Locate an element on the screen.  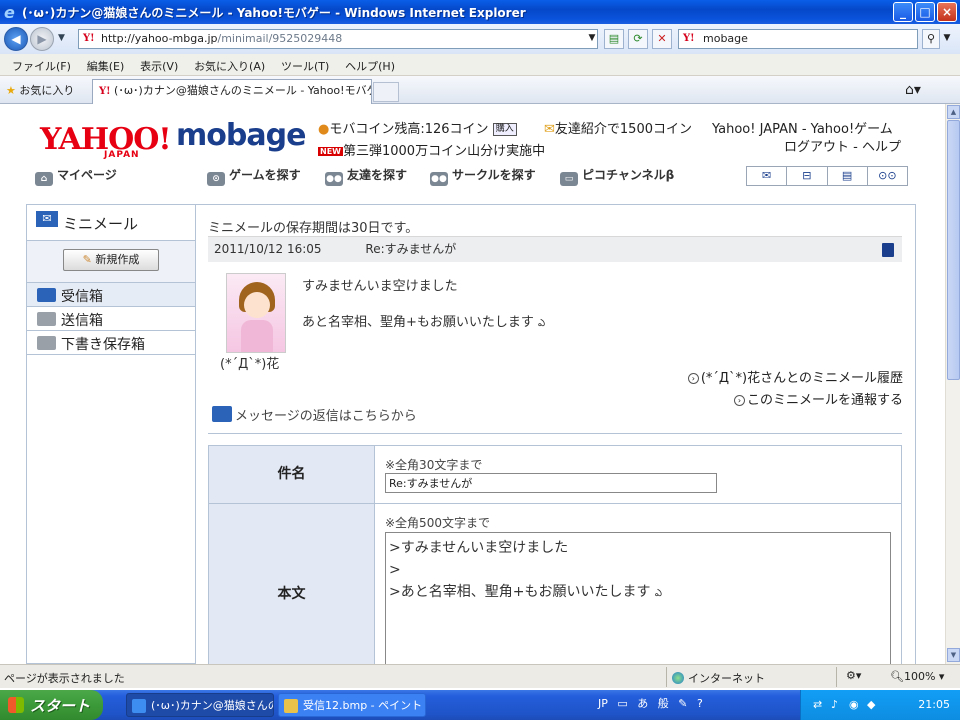
inbox-icon is located at coordinates (46, 295).